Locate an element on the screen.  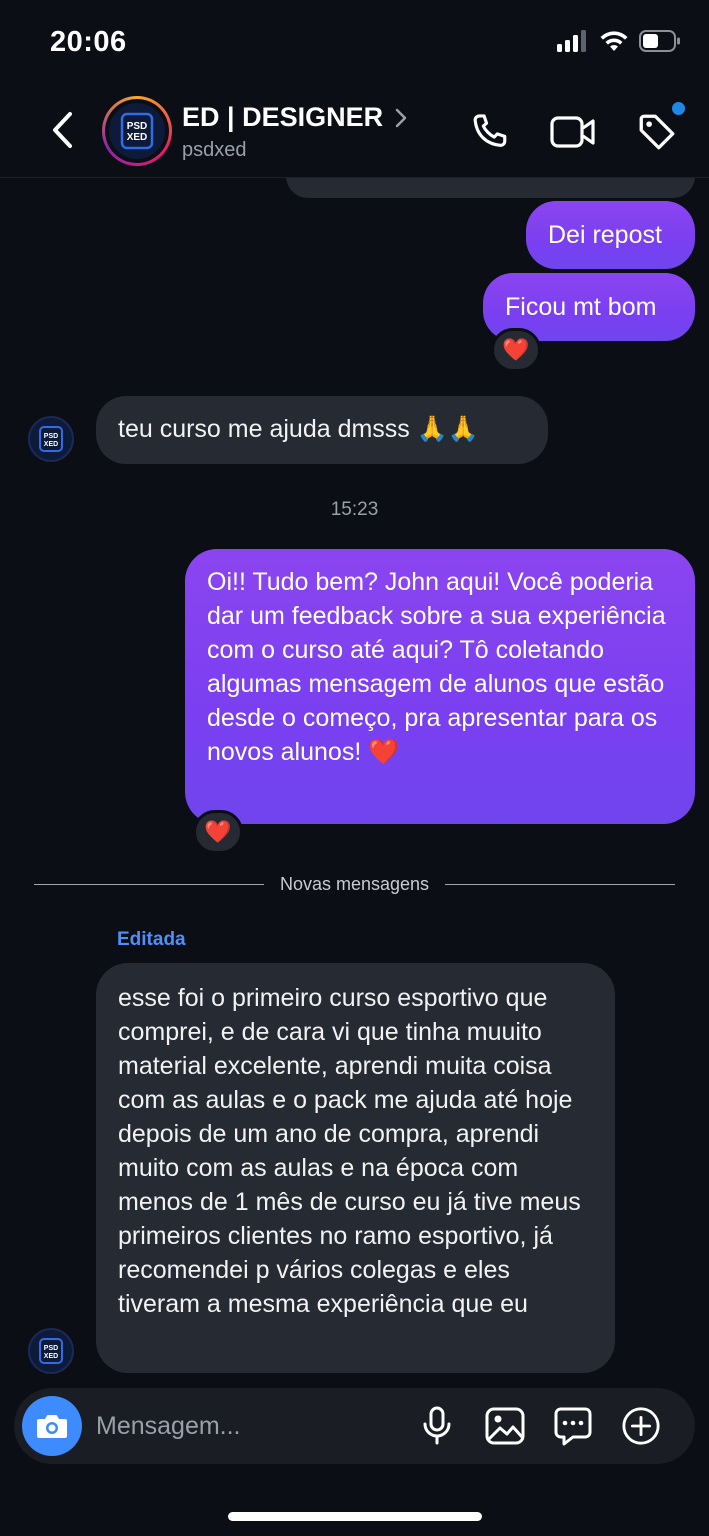
status-icons is located at coordinates (619, 43).